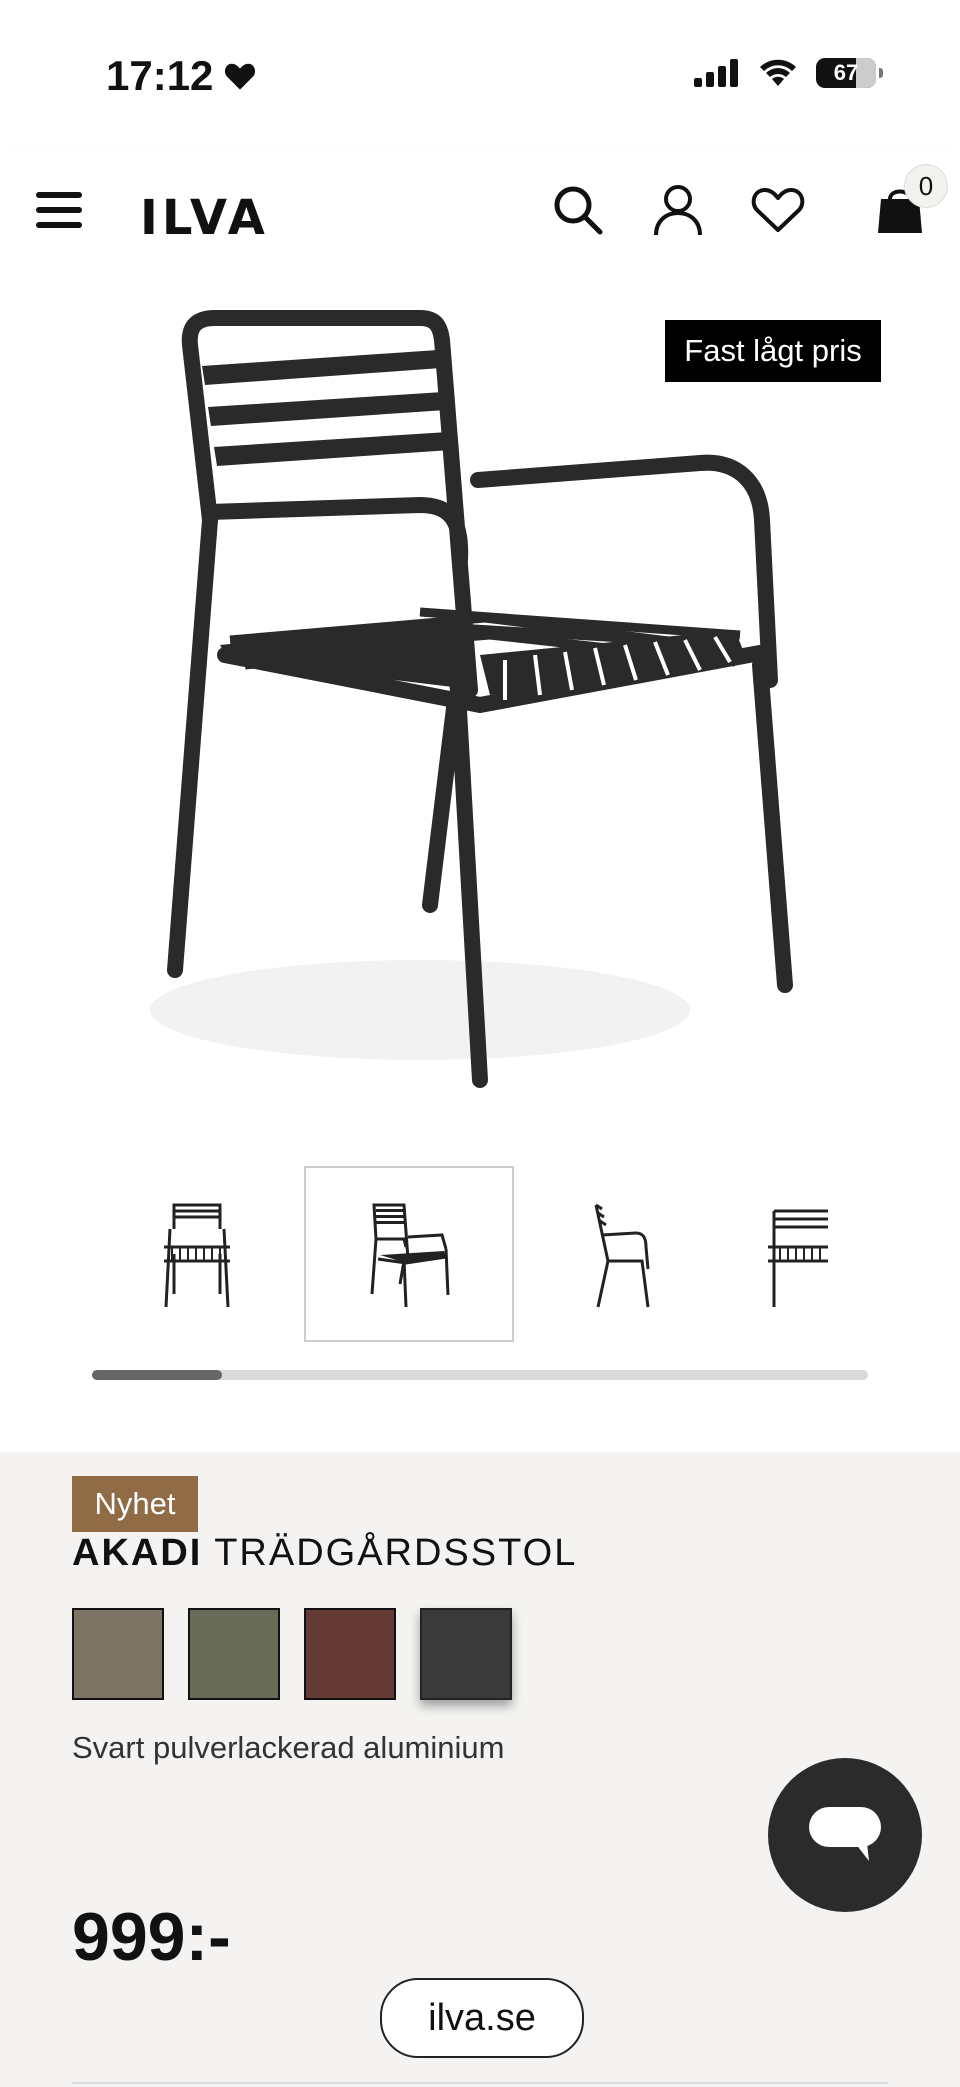 The height and width of the screenshot is (2087, 960). I want to click on chat-button, so click(845, 1835).